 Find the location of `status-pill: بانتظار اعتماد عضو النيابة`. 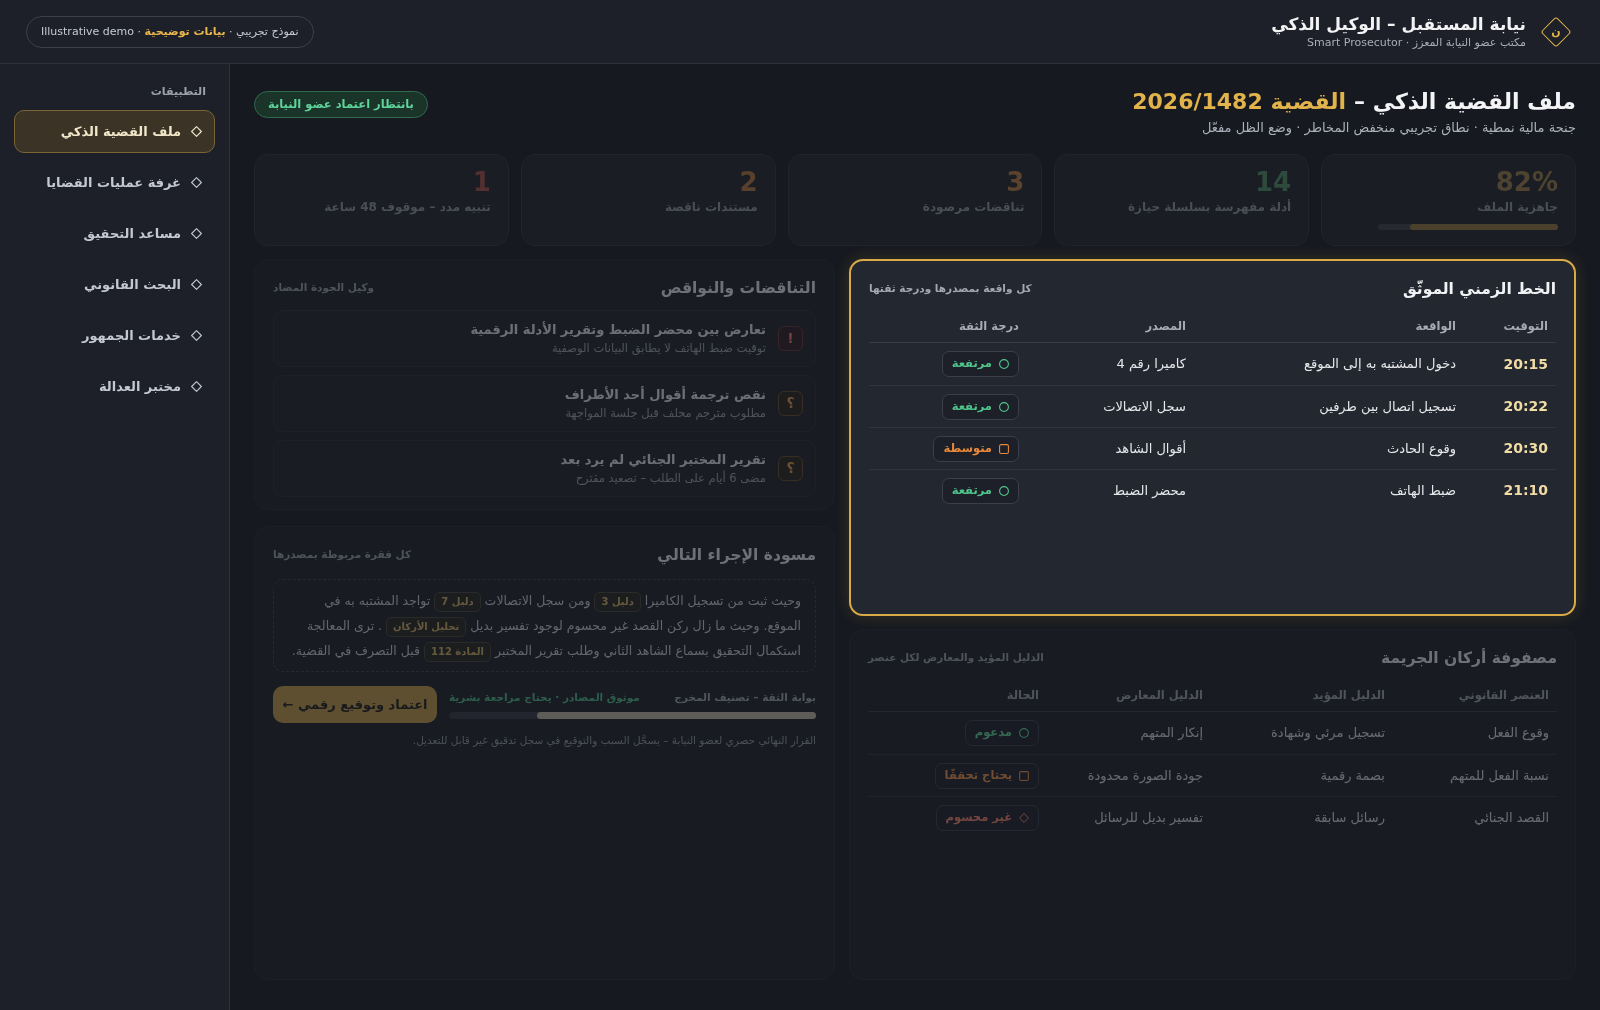

status-pill: بانتظار اعتماد عضو النيابة is located at coordinates (341, 104).